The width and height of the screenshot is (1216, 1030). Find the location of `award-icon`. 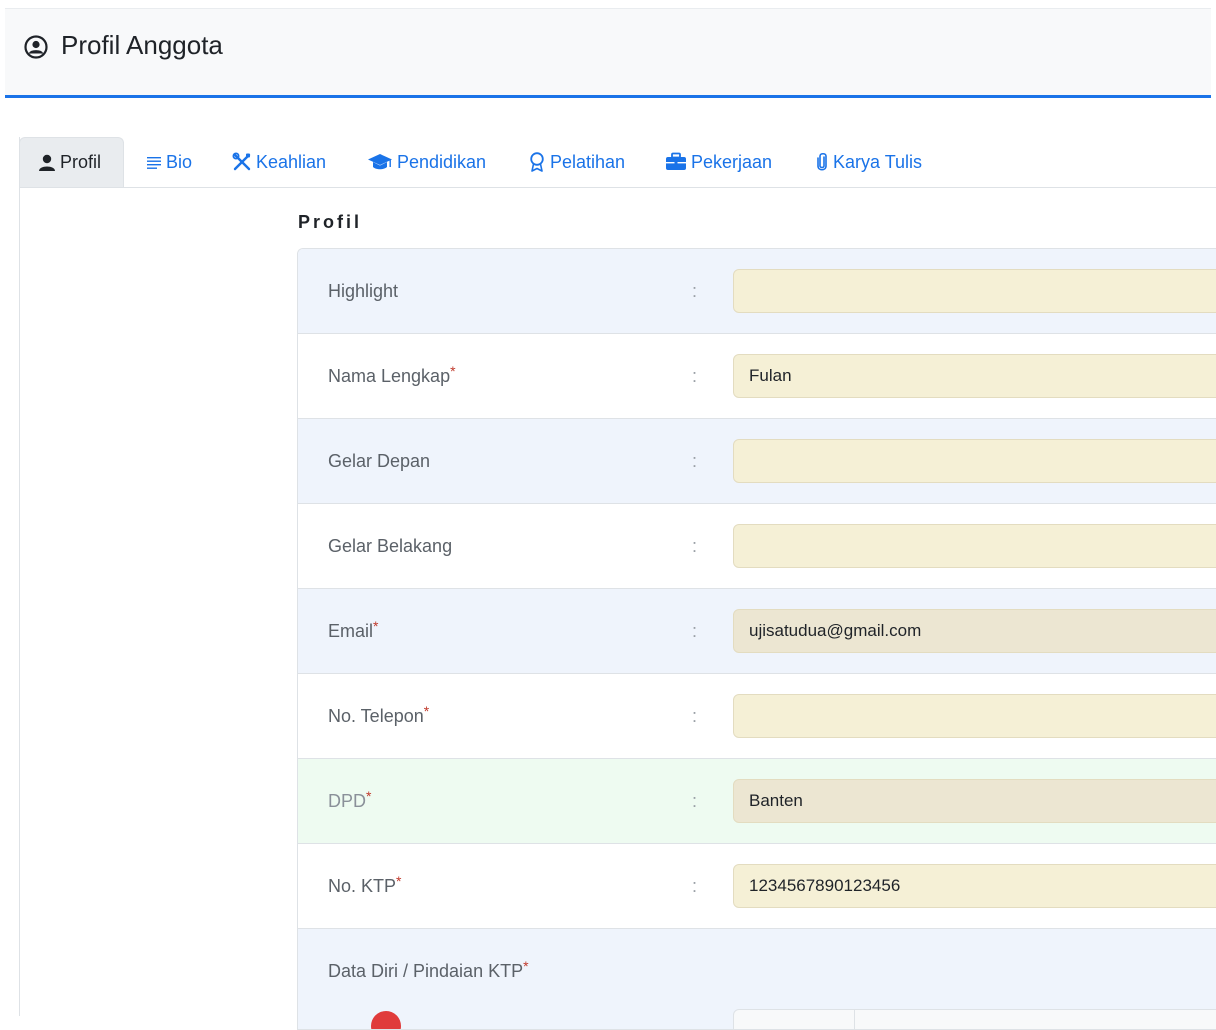

award-icon is located at coordinates (537, 162).